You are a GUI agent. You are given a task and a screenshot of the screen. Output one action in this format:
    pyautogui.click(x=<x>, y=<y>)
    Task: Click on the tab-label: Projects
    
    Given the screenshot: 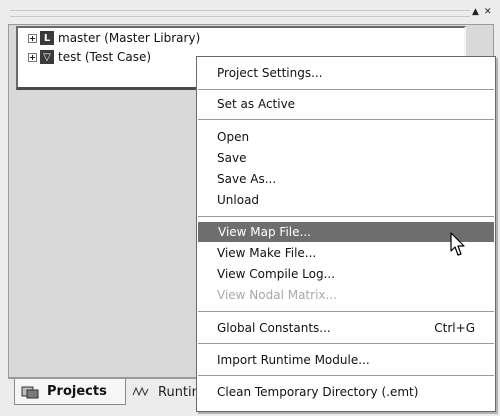 What is the action you would take?
    pyautogui.click(x=77, y=391)
    